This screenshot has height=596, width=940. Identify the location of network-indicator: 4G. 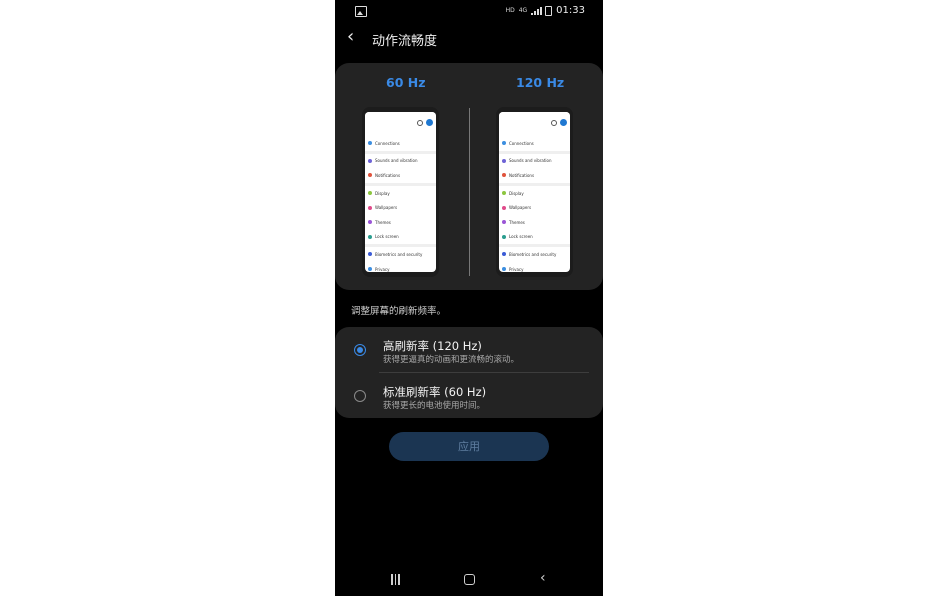
(523, 10).